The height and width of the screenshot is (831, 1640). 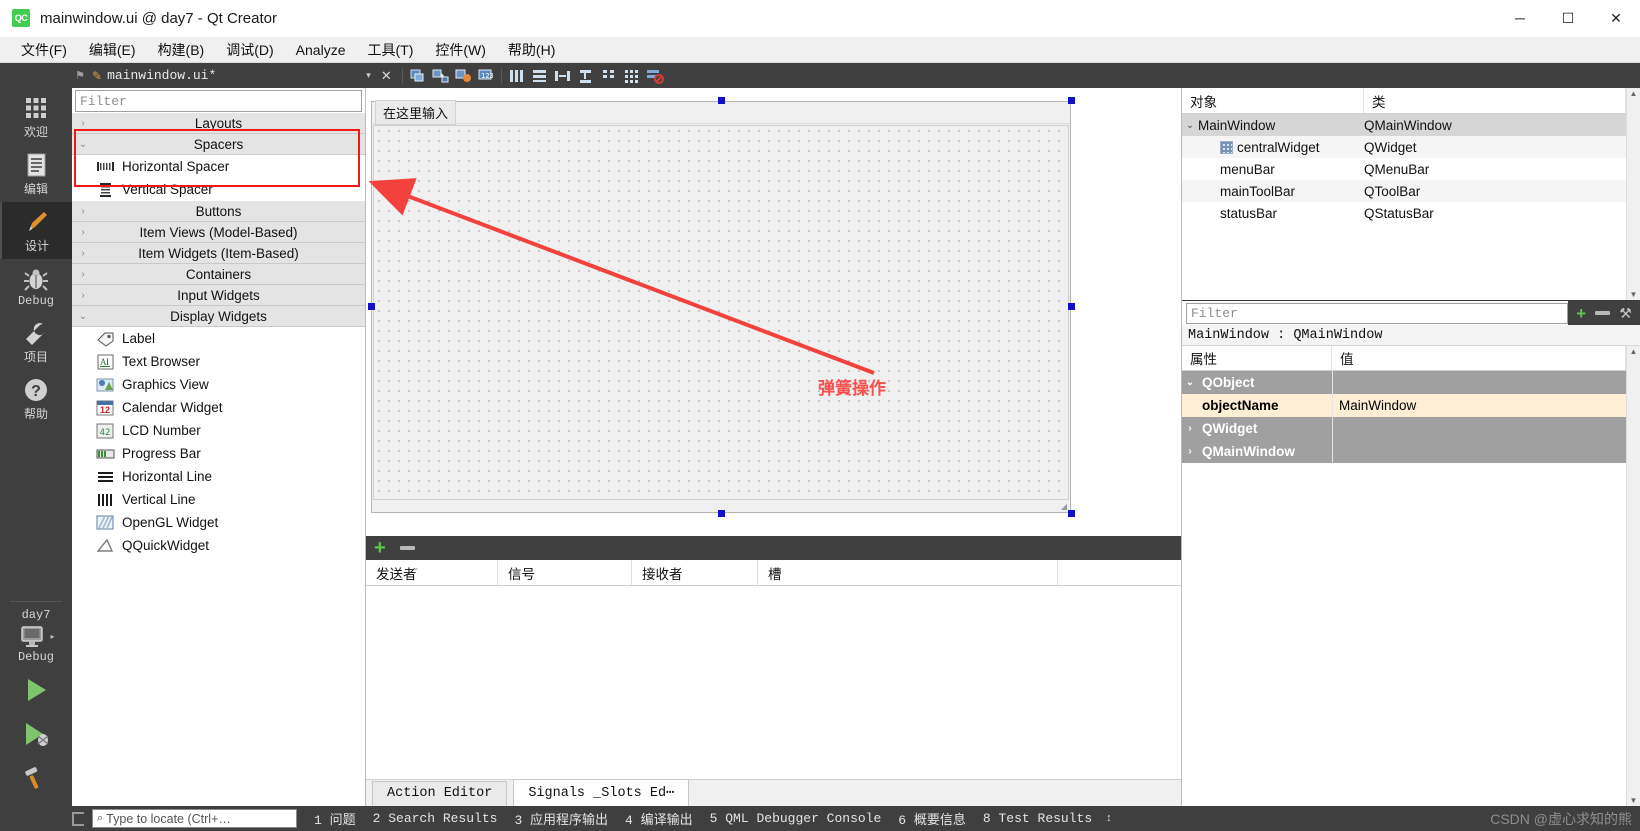 What do you see at coordinates (1520, 18) in the screenshot?
I see `minimize-button: ─` at bounding box center [1520, 18].